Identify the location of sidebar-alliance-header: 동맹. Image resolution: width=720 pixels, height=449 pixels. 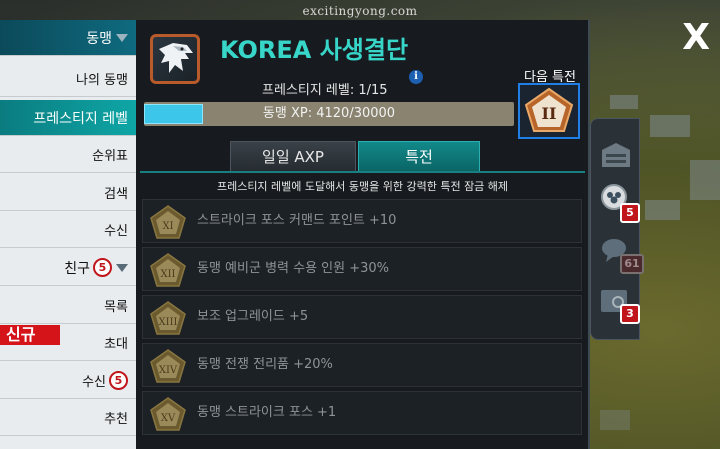
(68, 38).